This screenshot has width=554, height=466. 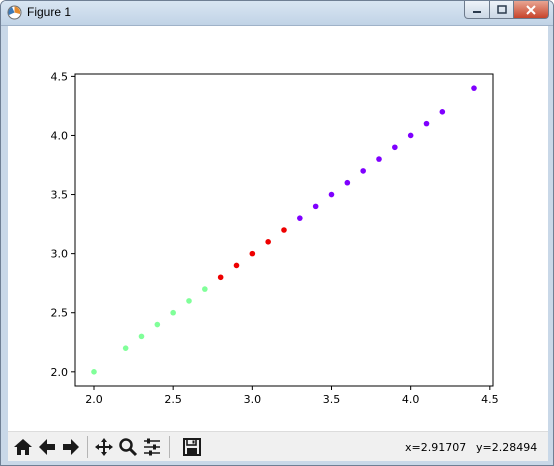 I want to click on maximize-icon, so click(x=501, y=9).